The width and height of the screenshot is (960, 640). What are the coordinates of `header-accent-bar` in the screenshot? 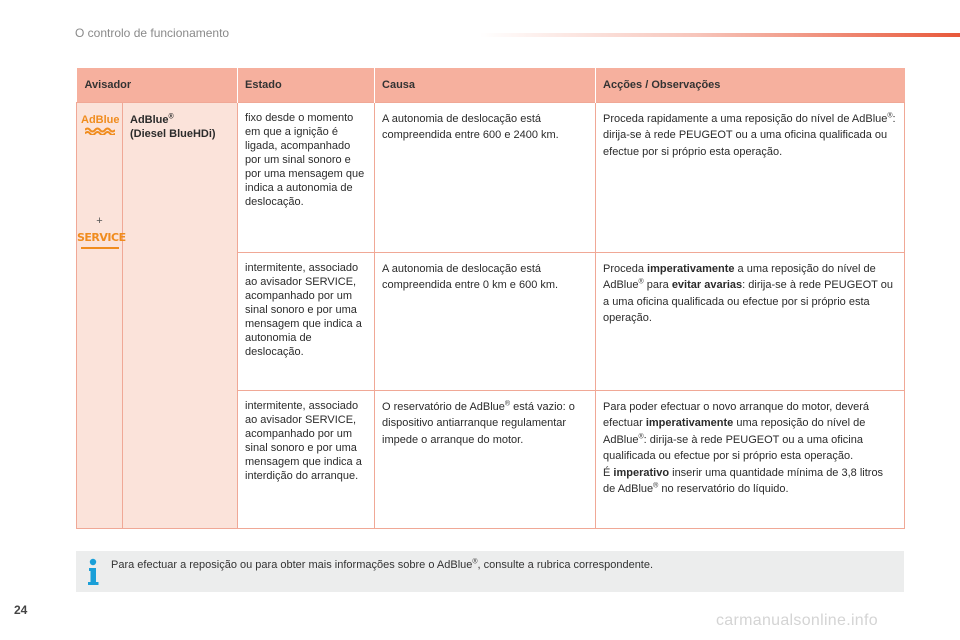 It's located at (720, 35).